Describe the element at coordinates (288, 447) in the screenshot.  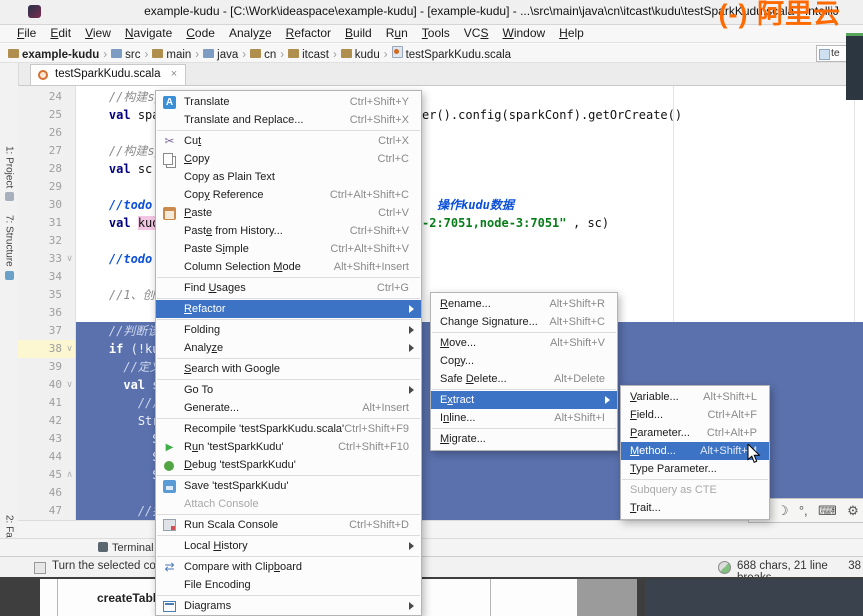
I see `menu-item-run-testsparkkudu: ▶ Run 'testSparkKudu' Ctrl+Shift+F10` at that location.